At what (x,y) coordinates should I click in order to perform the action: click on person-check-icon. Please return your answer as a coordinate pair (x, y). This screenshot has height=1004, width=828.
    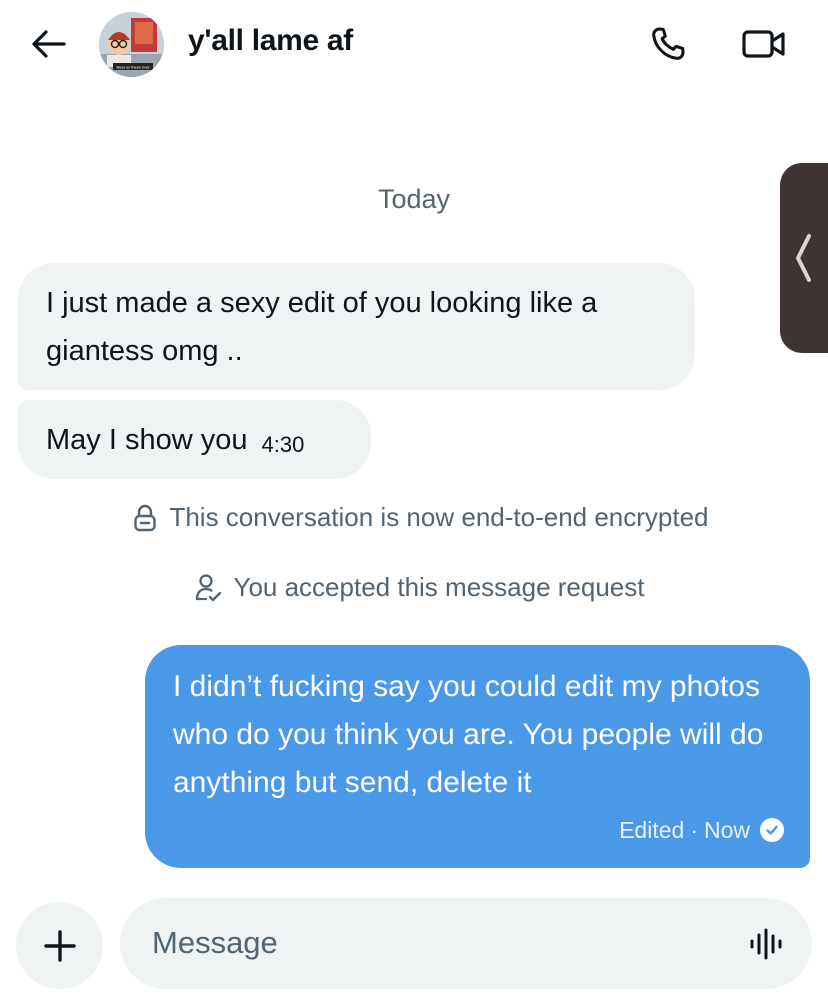
    Looking at the image, I should click on (208, 587).